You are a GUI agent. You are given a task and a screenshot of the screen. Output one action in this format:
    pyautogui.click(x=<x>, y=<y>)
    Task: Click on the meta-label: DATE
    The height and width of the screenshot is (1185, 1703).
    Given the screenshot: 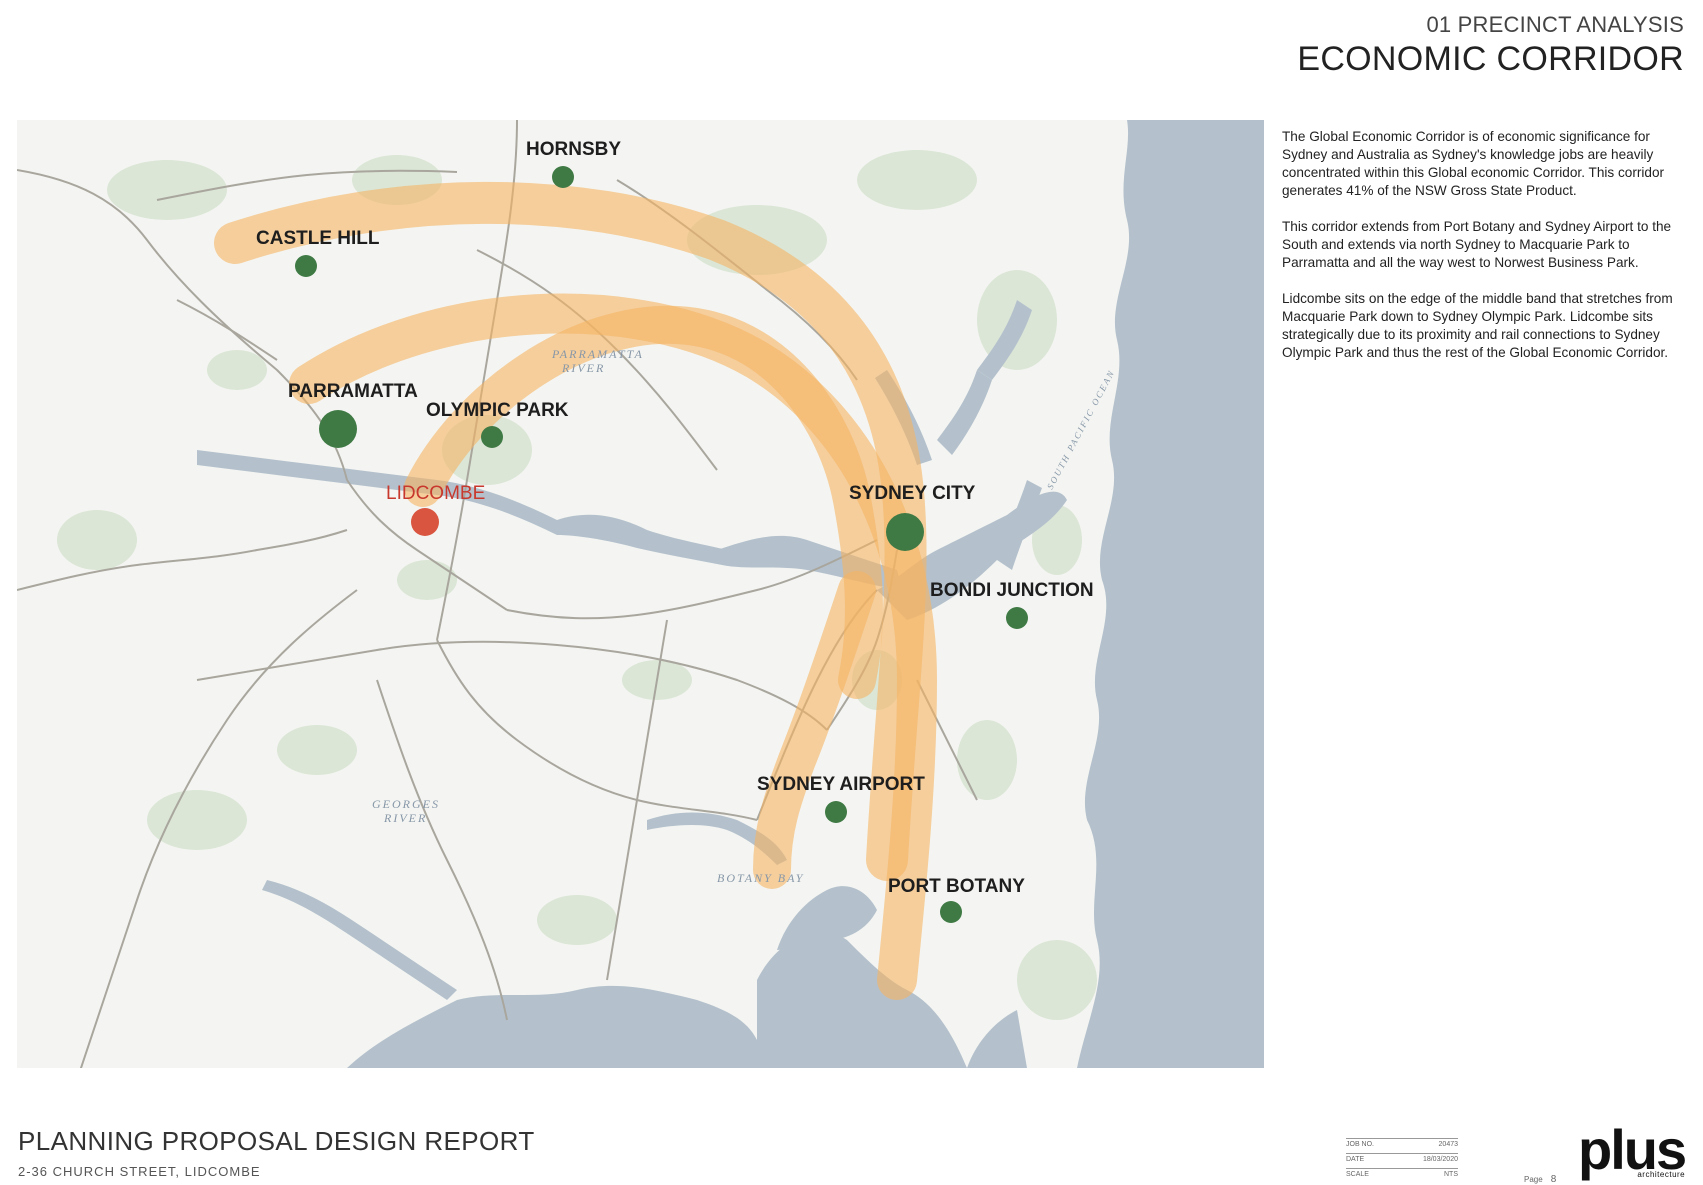 What is the action you would take?
    pyautogui.click(x=1355, y=1159)
    